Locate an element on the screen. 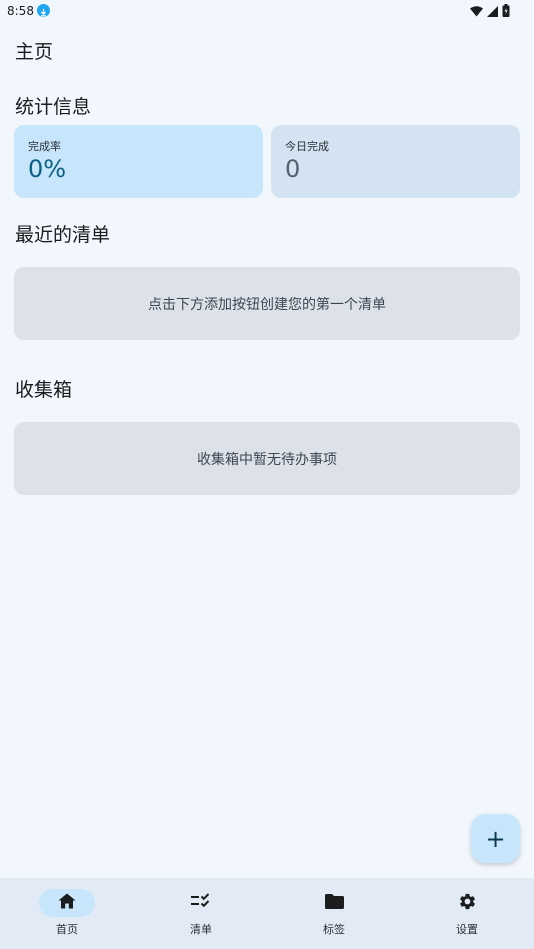  plus-icon: + is located at coordinates (495, 838).